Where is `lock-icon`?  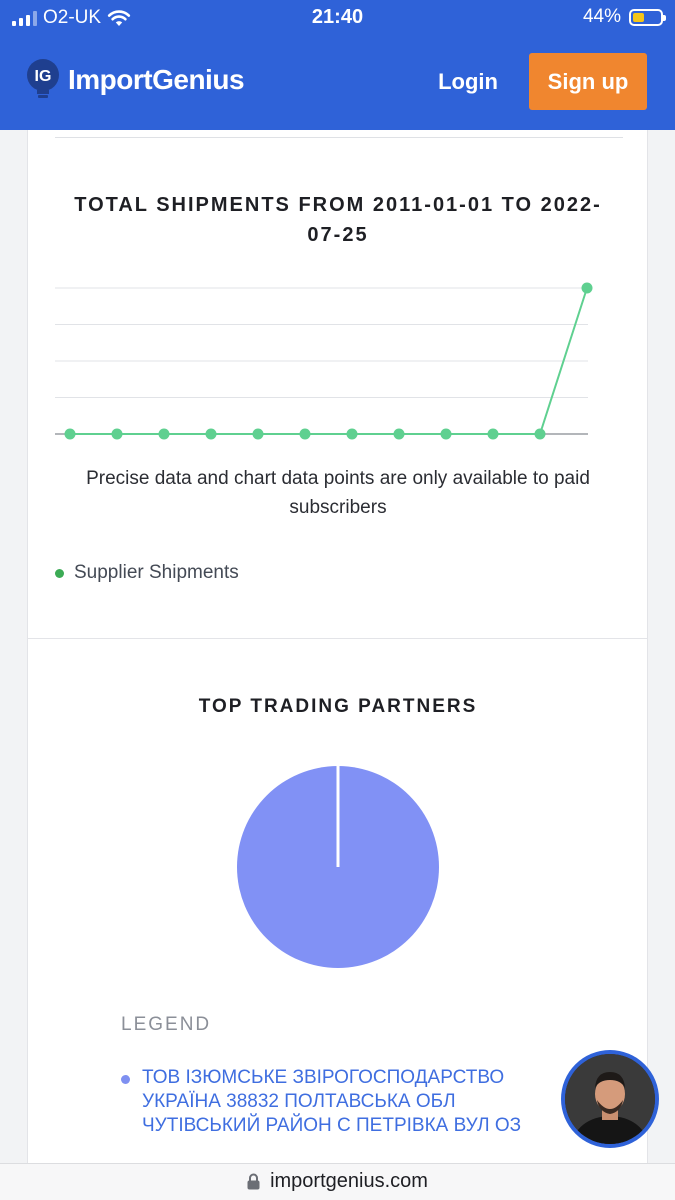
lock-icon is located at coordinates (253, 1181).